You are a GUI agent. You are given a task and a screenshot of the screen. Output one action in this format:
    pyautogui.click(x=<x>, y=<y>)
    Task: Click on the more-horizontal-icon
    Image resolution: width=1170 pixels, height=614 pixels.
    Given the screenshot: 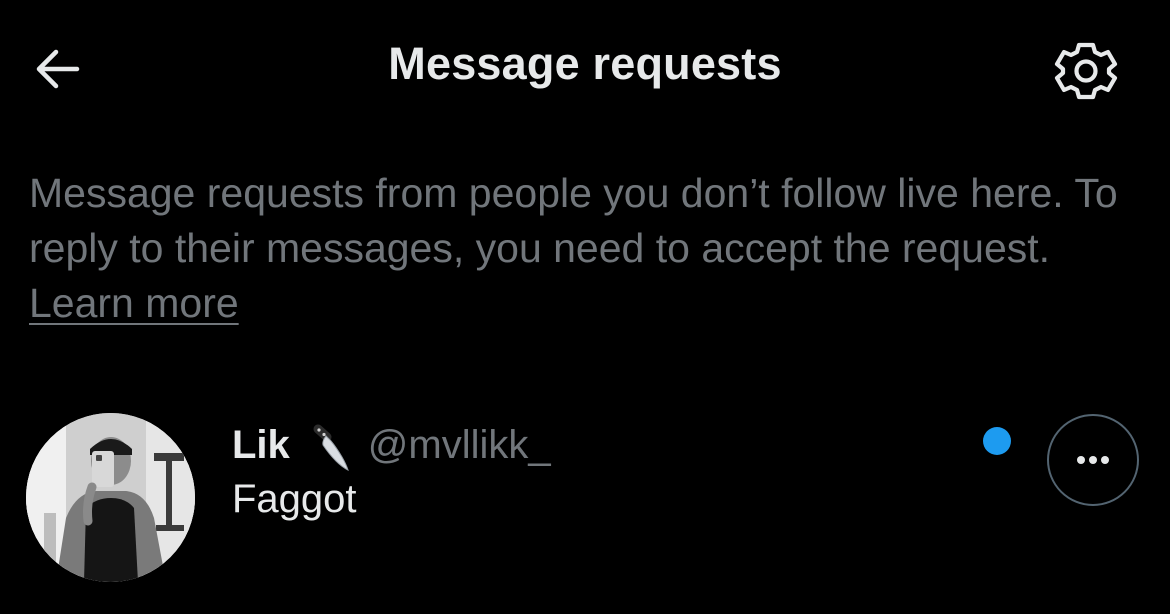 What is the action you would take?
    pyautogui.click(x=1093, y=460)
    